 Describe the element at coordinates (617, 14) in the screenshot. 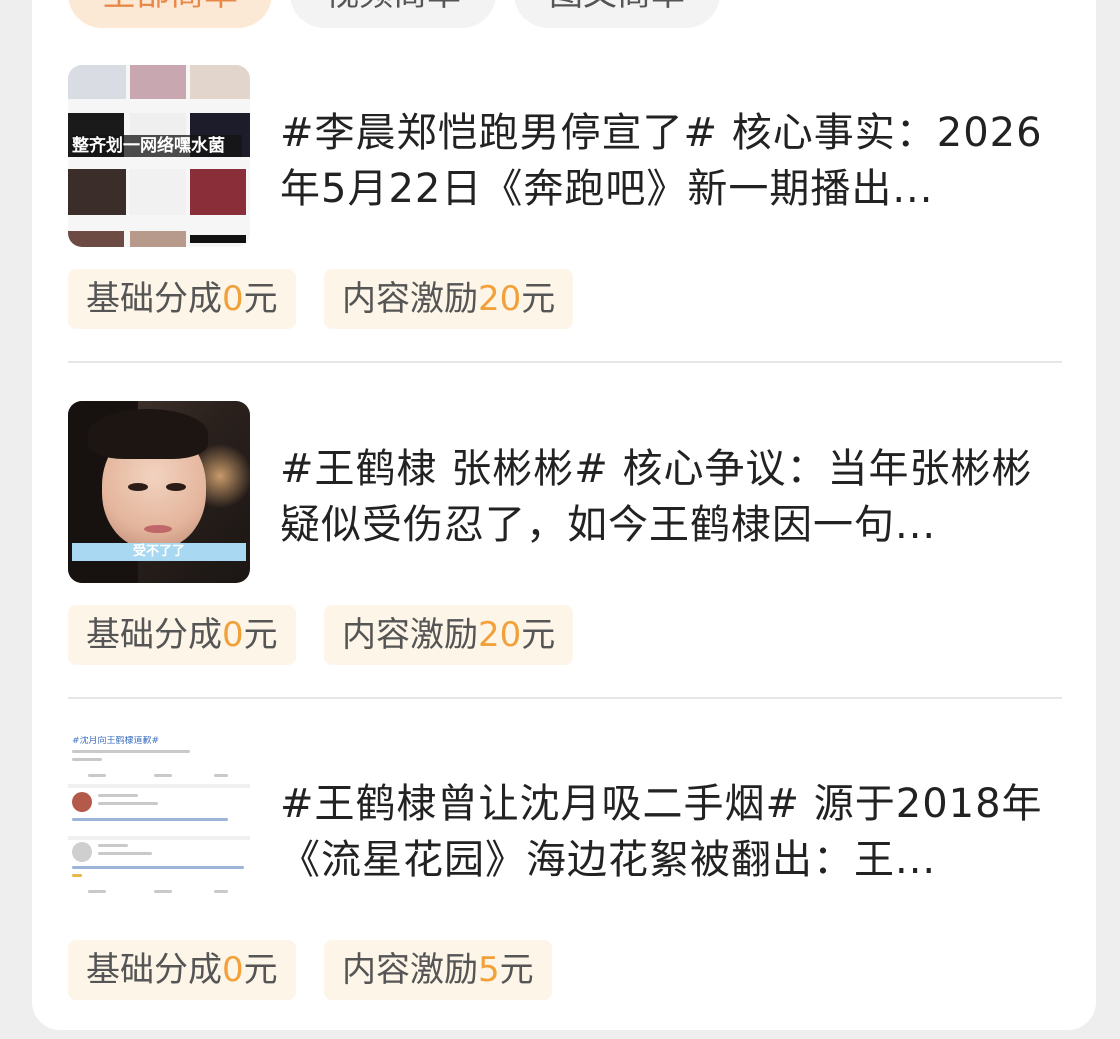

I see `tab-image-text-orders: 图文商单` at that location.